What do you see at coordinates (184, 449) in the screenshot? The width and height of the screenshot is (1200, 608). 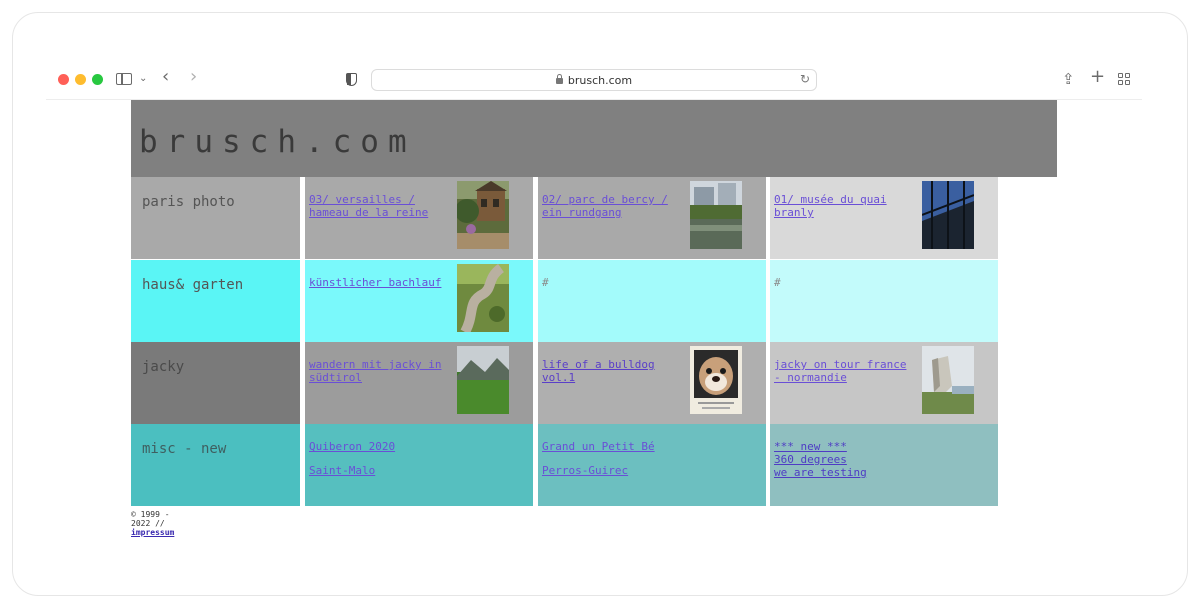 I see `row-label: misc - new` at bounding box center [184, 449].